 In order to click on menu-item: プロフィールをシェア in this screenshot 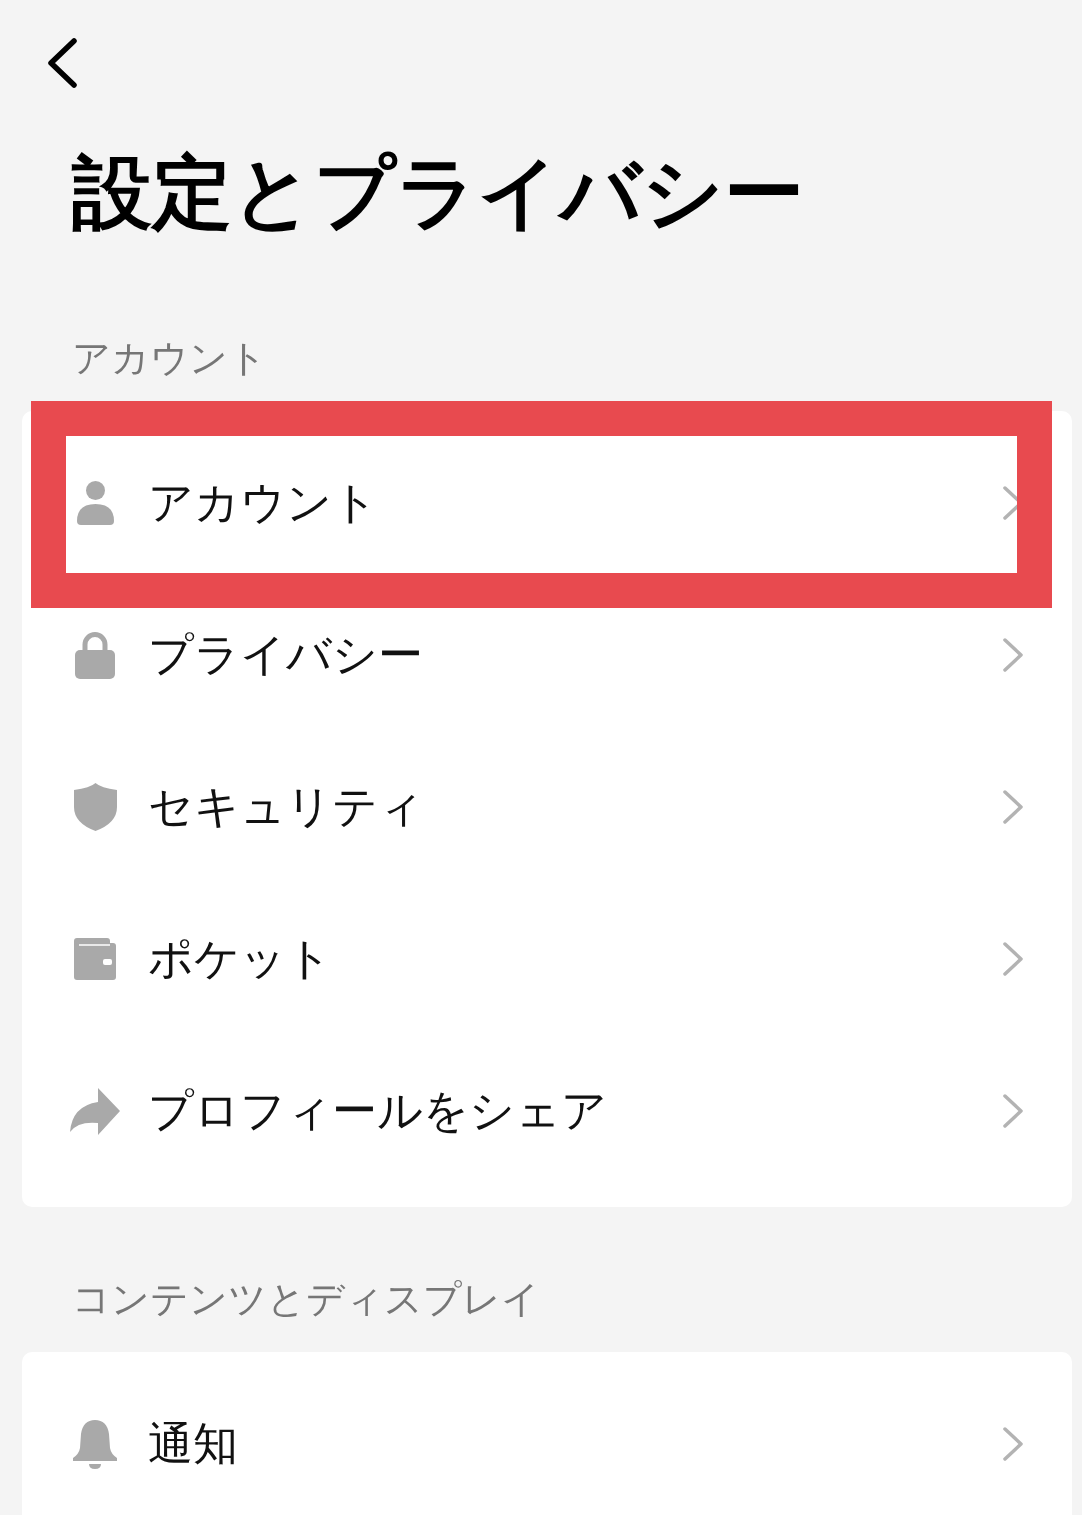, I will do `click(547, 1111)`.